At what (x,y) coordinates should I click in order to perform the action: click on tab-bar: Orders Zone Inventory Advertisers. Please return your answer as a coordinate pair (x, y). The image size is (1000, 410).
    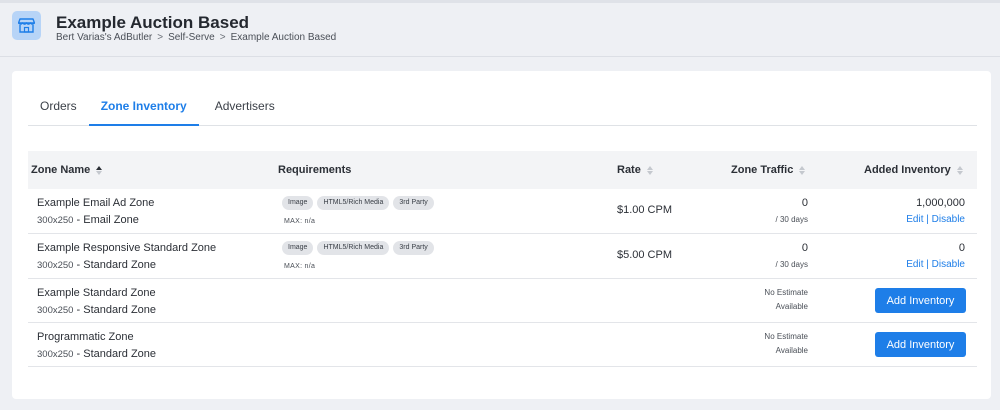
    Looking at the image, I should click on (502, 108).